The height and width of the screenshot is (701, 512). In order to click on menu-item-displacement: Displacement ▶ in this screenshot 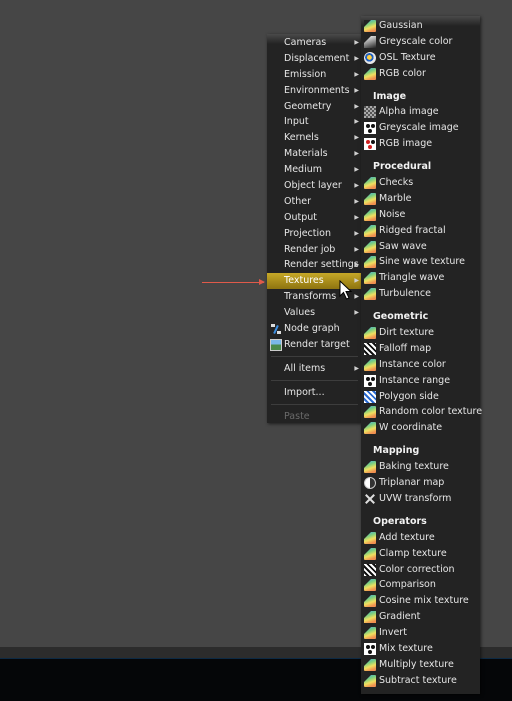, I will do `click(314, 59)`.